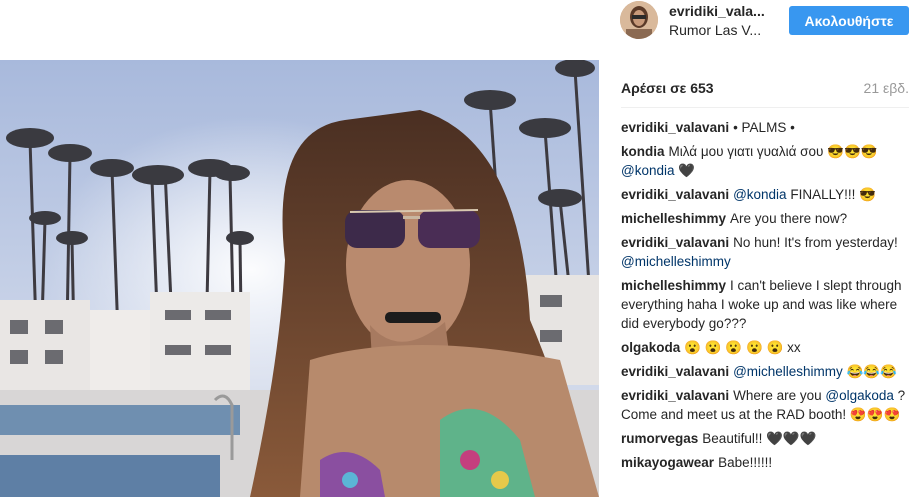 The image size is (919, 497). Describe the element at coordinates (849, 20) in the screenshot. I see `follow-button: Ακολουθήστε` at that location.